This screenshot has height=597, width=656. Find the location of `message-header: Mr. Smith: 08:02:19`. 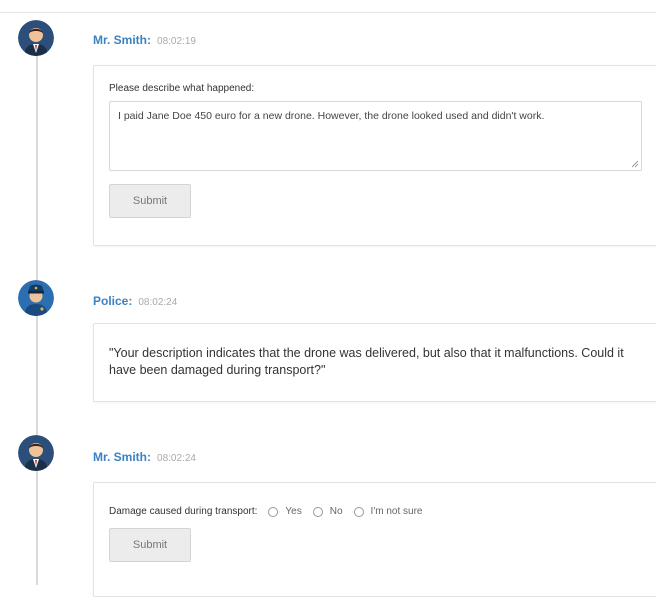

message-header: Mr. Smith: 08:02:19 is located at coordinates (144, 40).